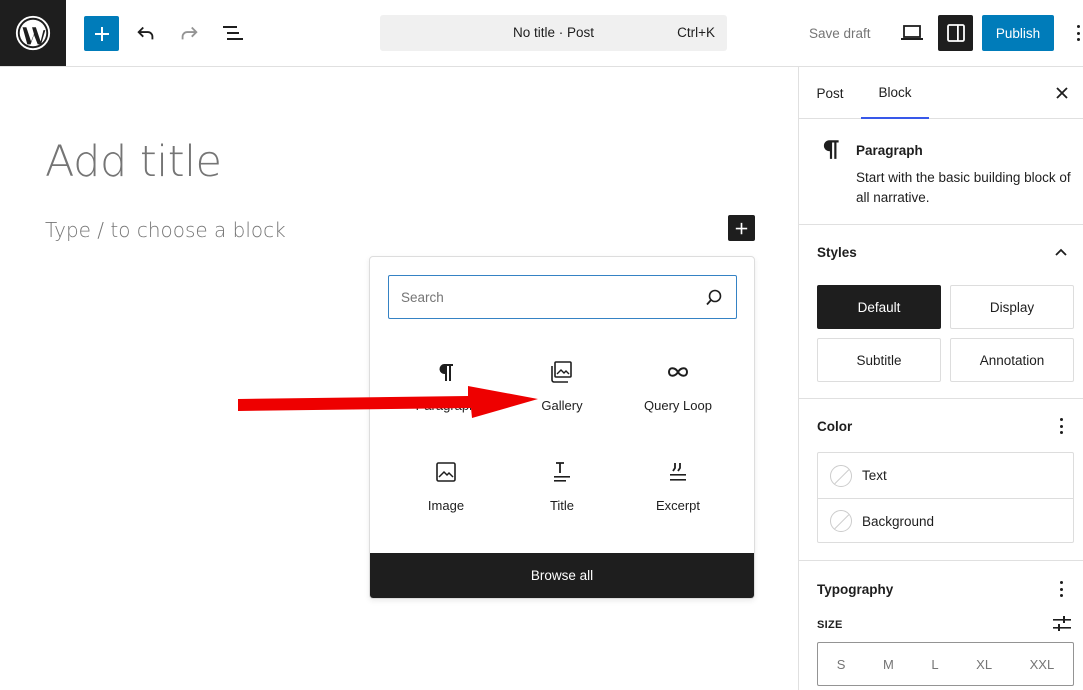 This screenshot has width=1083, height=690. Describe the element at coordinates (889, 150) in the screenshot. I see `block-card-title: Paragraph` at that location.